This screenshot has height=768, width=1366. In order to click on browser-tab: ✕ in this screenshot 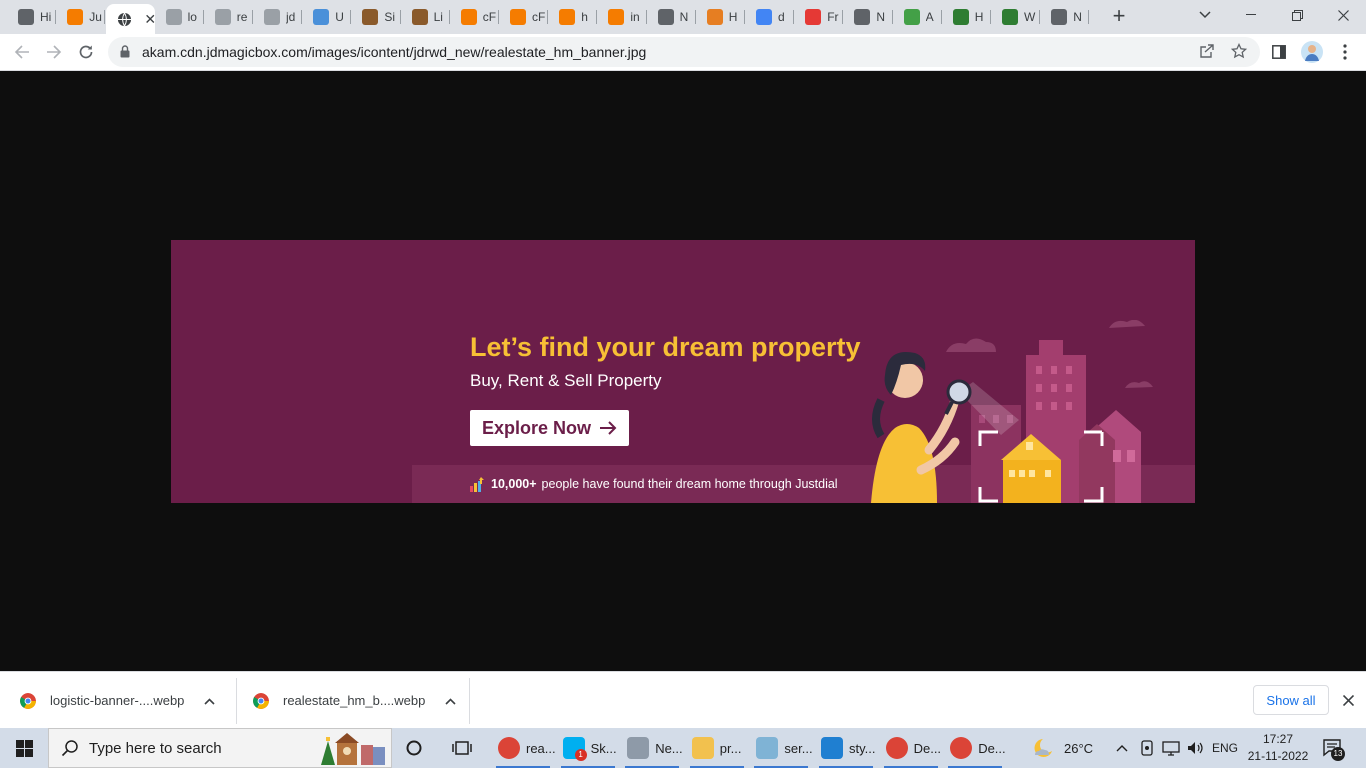, I will do `click(131, 19)`.